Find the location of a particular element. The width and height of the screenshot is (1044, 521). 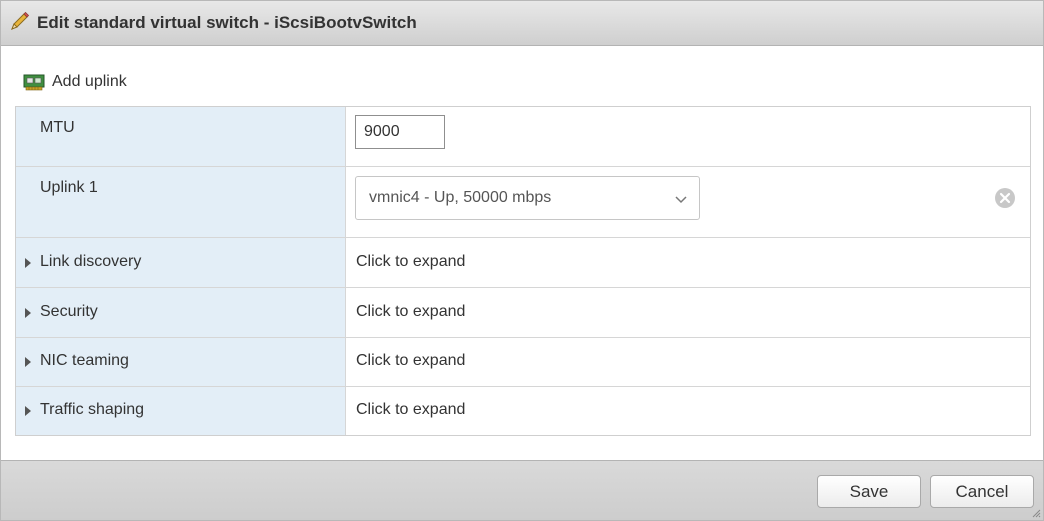

add-uplink-button: Add uplink is located at coordinates (75, 82).